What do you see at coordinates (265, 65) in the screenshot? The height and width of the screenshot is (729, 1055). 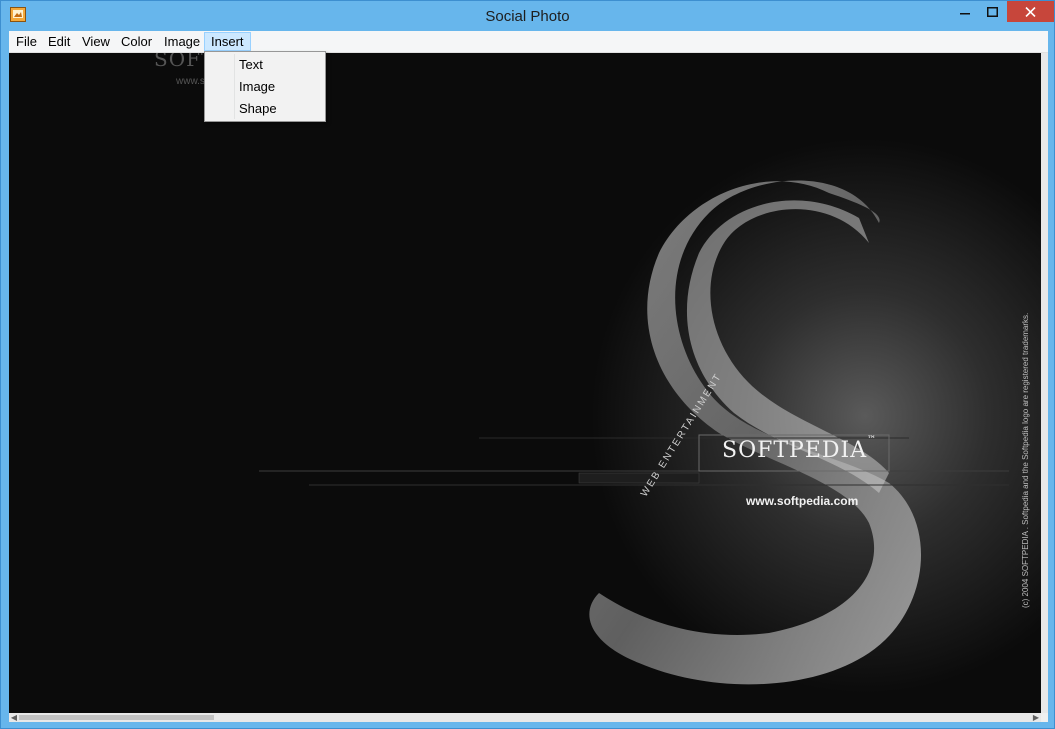 I see `insert-text-menu-item: Text` at bounding box center [265, 65].